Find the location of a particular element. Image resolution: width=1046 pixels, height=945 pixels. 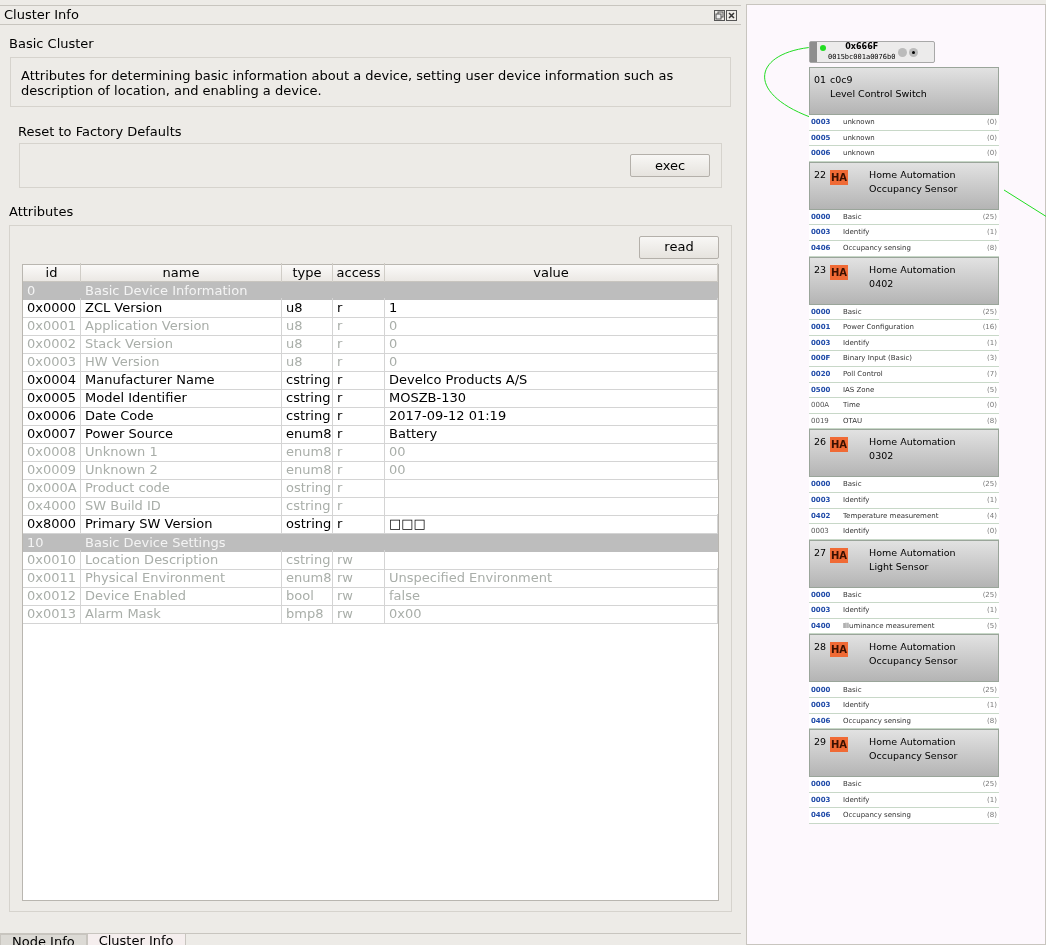

close-icon is located at coordinates (731, 15).